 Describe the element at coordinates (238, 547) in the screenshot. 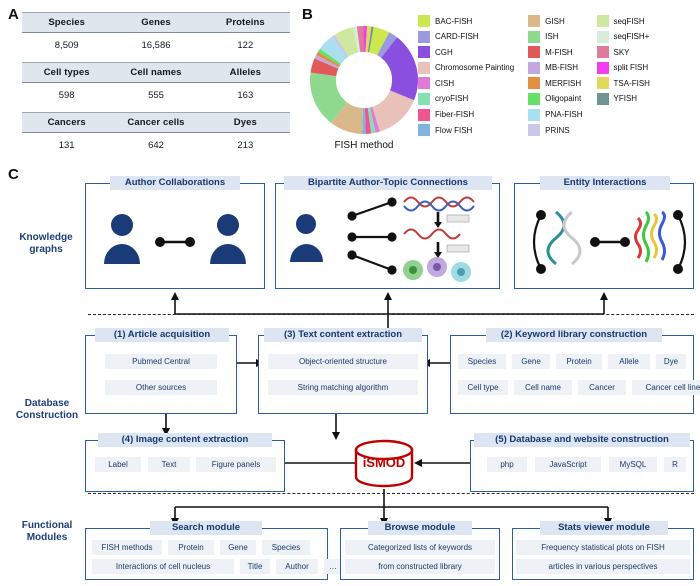

I see `fm-search-r1-2: Gene` at that location.